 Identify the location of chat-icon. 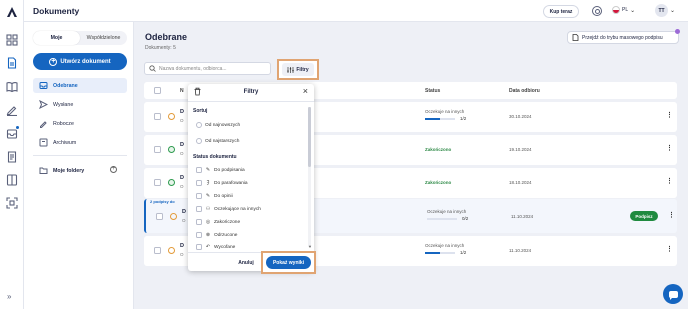
(673, 295).